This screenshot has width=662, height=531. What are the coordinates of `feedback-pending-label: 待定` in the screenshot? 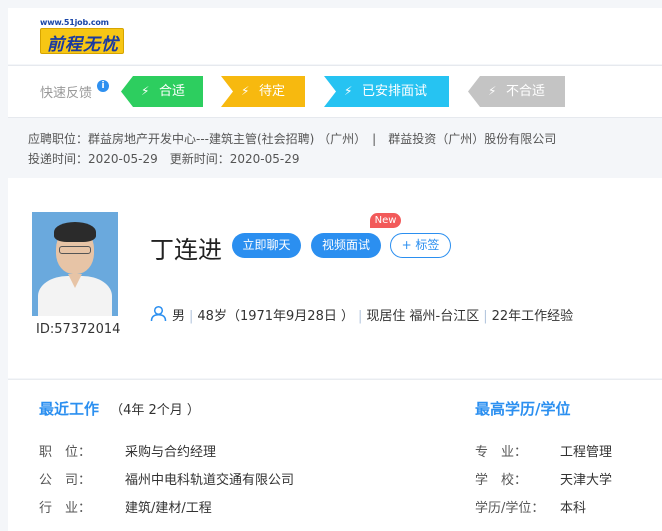 It's located at (272, 91).